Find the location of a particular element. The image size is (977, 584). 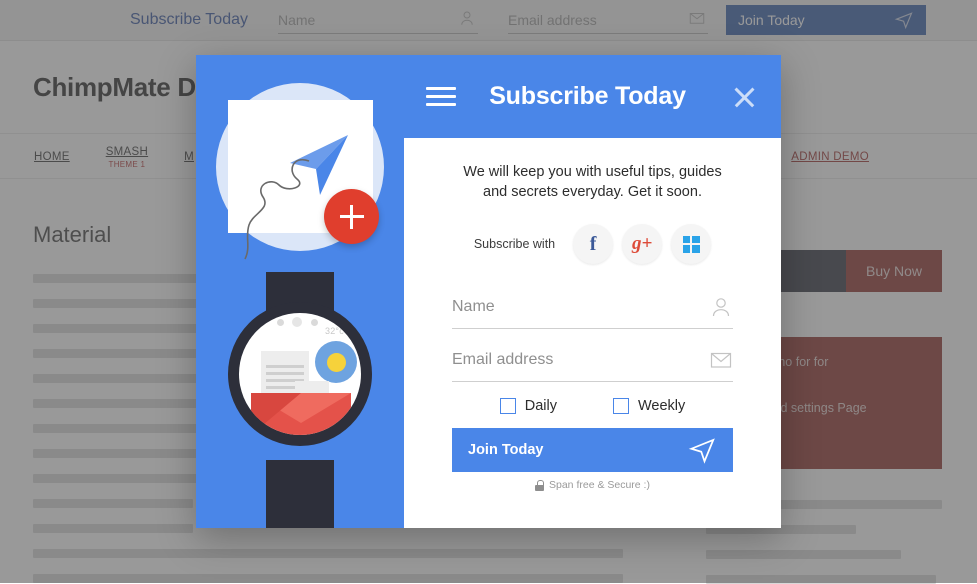

watch-face: 32°c is located at coordinates (300, 374).